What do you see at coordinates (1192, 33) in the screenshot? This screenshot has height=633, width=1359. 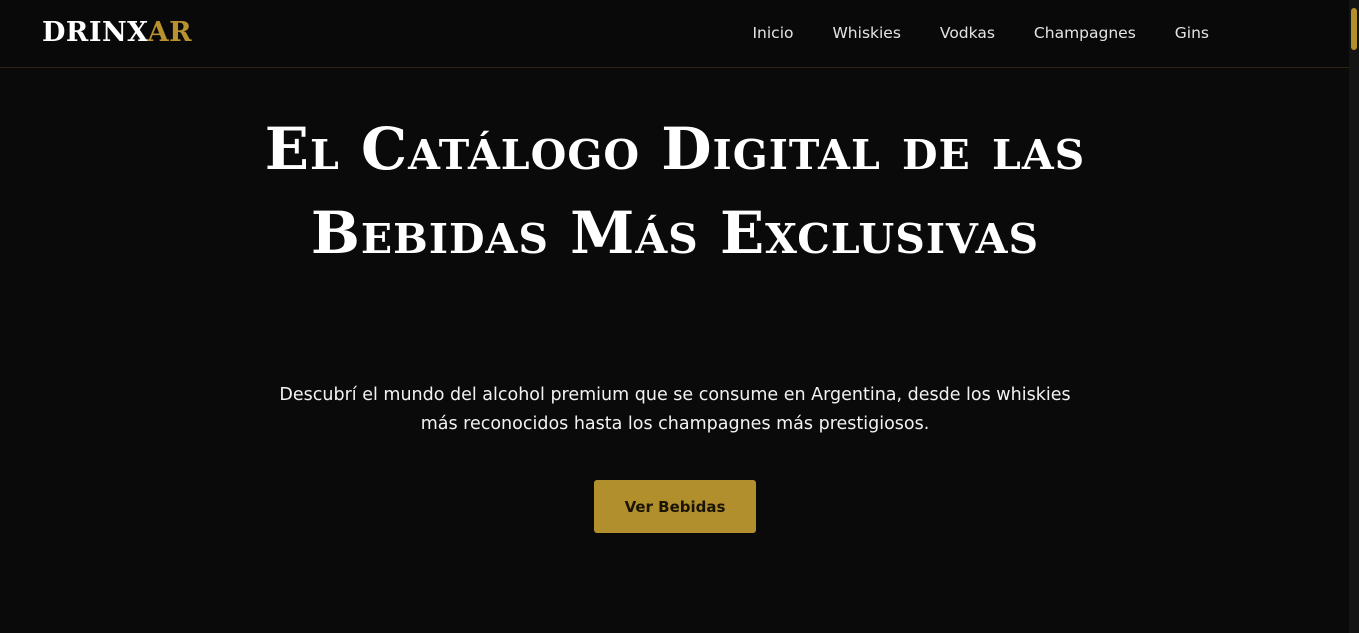 I see `nav-link-gins: Gins` at bounding box center [1192, 33].